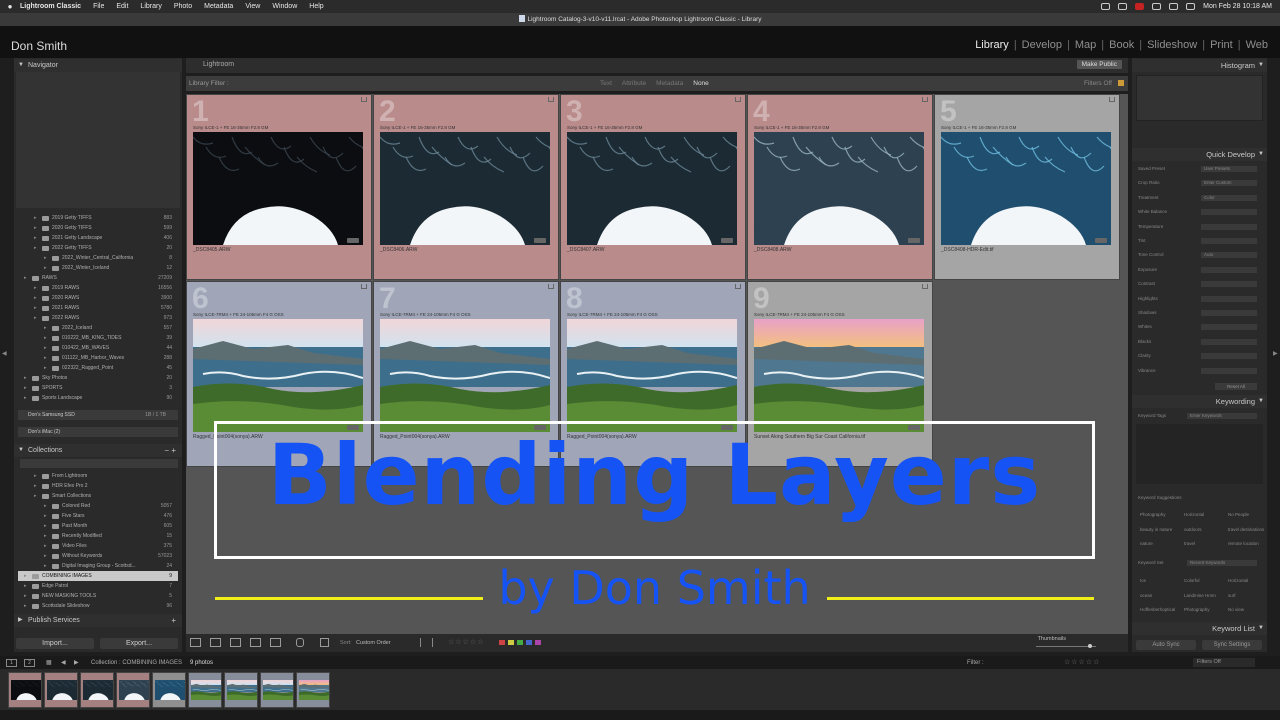 This screenshot has width=1280, height=720. What do you see at coordinates (252, 6) in the screenshot?
I see `menu-view: View` at bounding box center [252, 6].